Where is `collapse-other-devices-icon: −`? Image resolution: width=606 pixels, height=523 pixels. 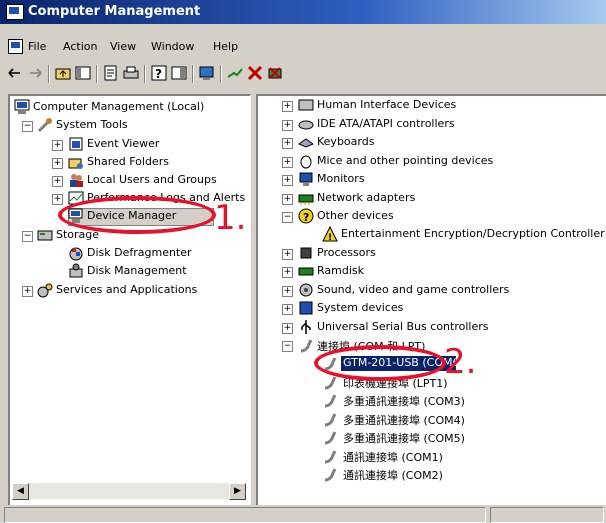
collapse-other-devices-icon: − is located at coordinates (287, 217).